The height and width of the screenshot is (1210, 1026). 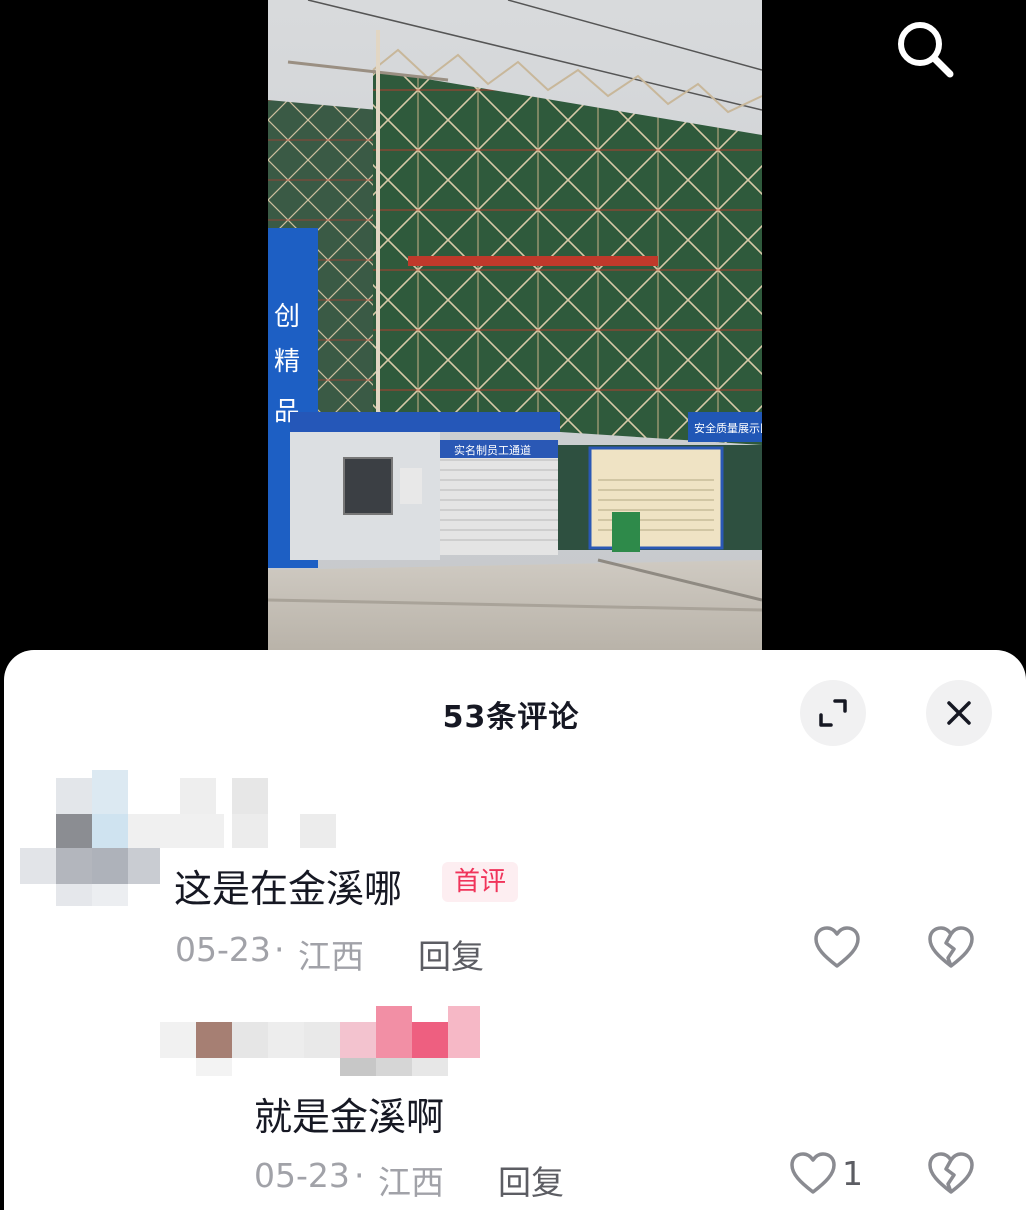 I want to click on search-button, so click(x=925, y=49).